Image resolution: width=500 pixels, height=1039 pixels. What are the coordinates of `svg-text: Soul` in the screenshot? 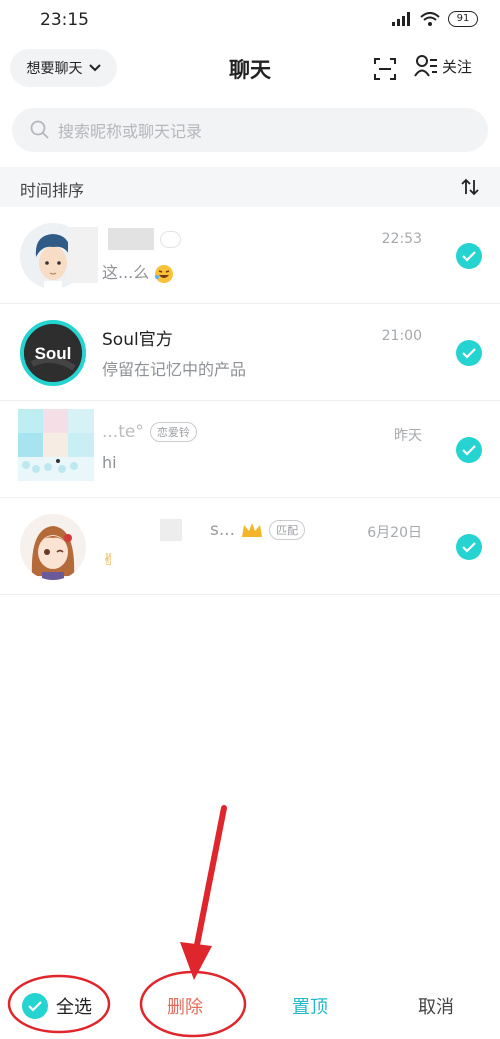 It's located at (53, 353).